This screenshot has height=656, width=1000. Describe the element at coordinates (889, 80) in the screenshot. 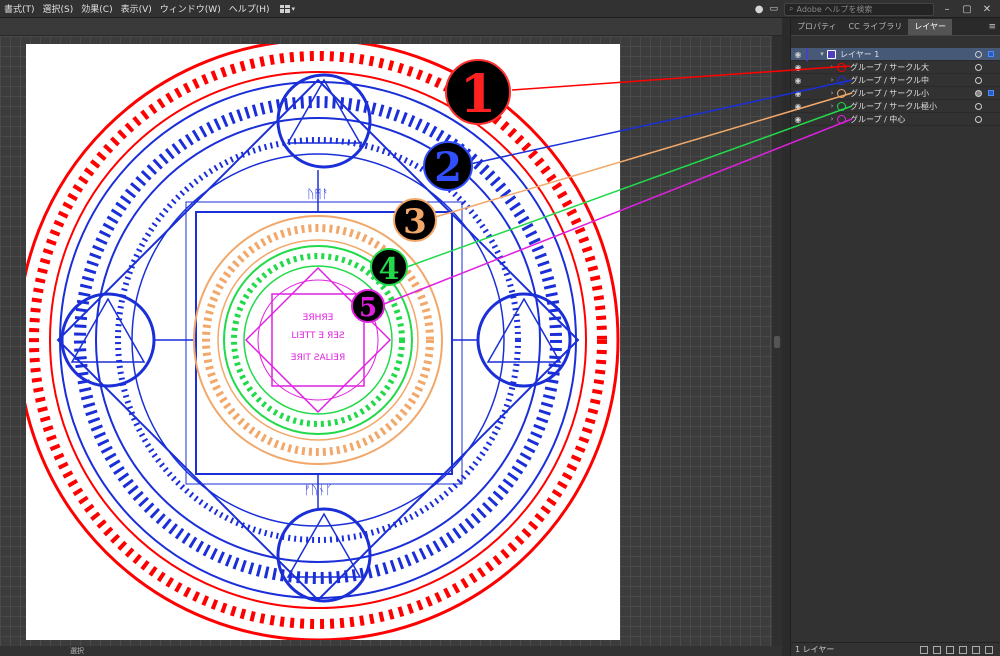

I see `layer-name: グループ / サークル中` at that location.